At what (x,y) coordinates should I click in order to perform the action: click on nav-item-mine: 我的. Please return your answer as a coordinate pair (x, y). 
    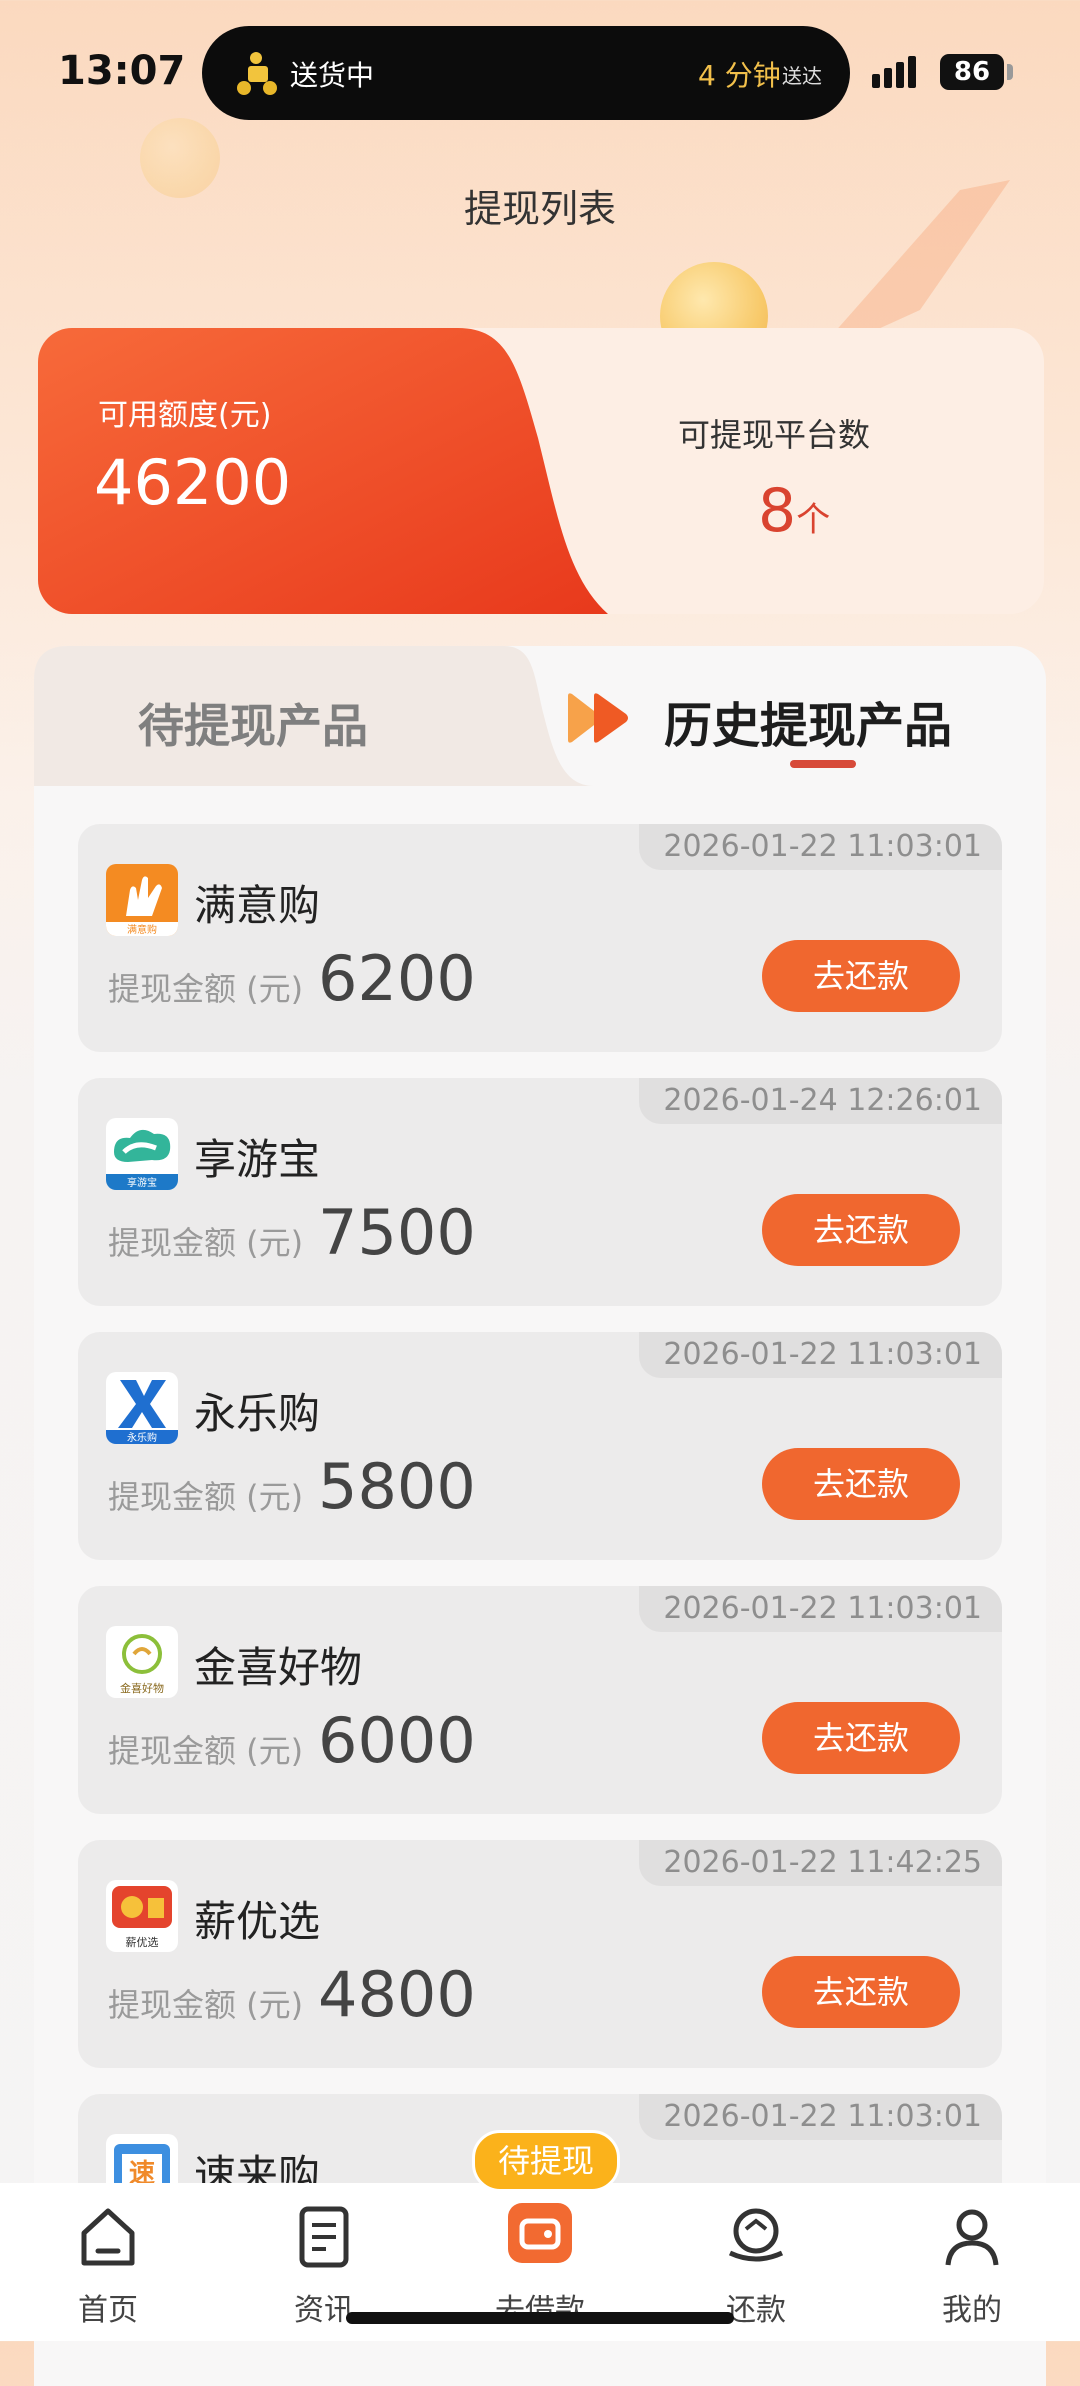
    Looking at the image, I should click on (972, 2266).